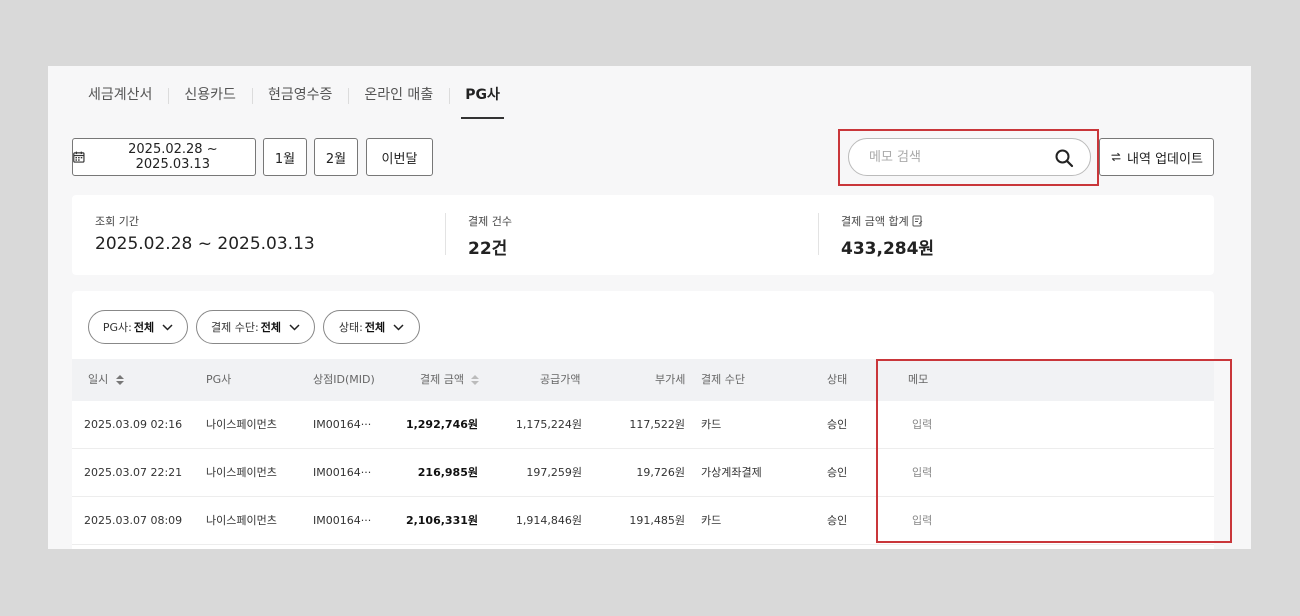  What do you see at coordinates (210, 92) in the screenshot?
I see `tab-credit-card: 신용카드` at bounding box center [210, 92].